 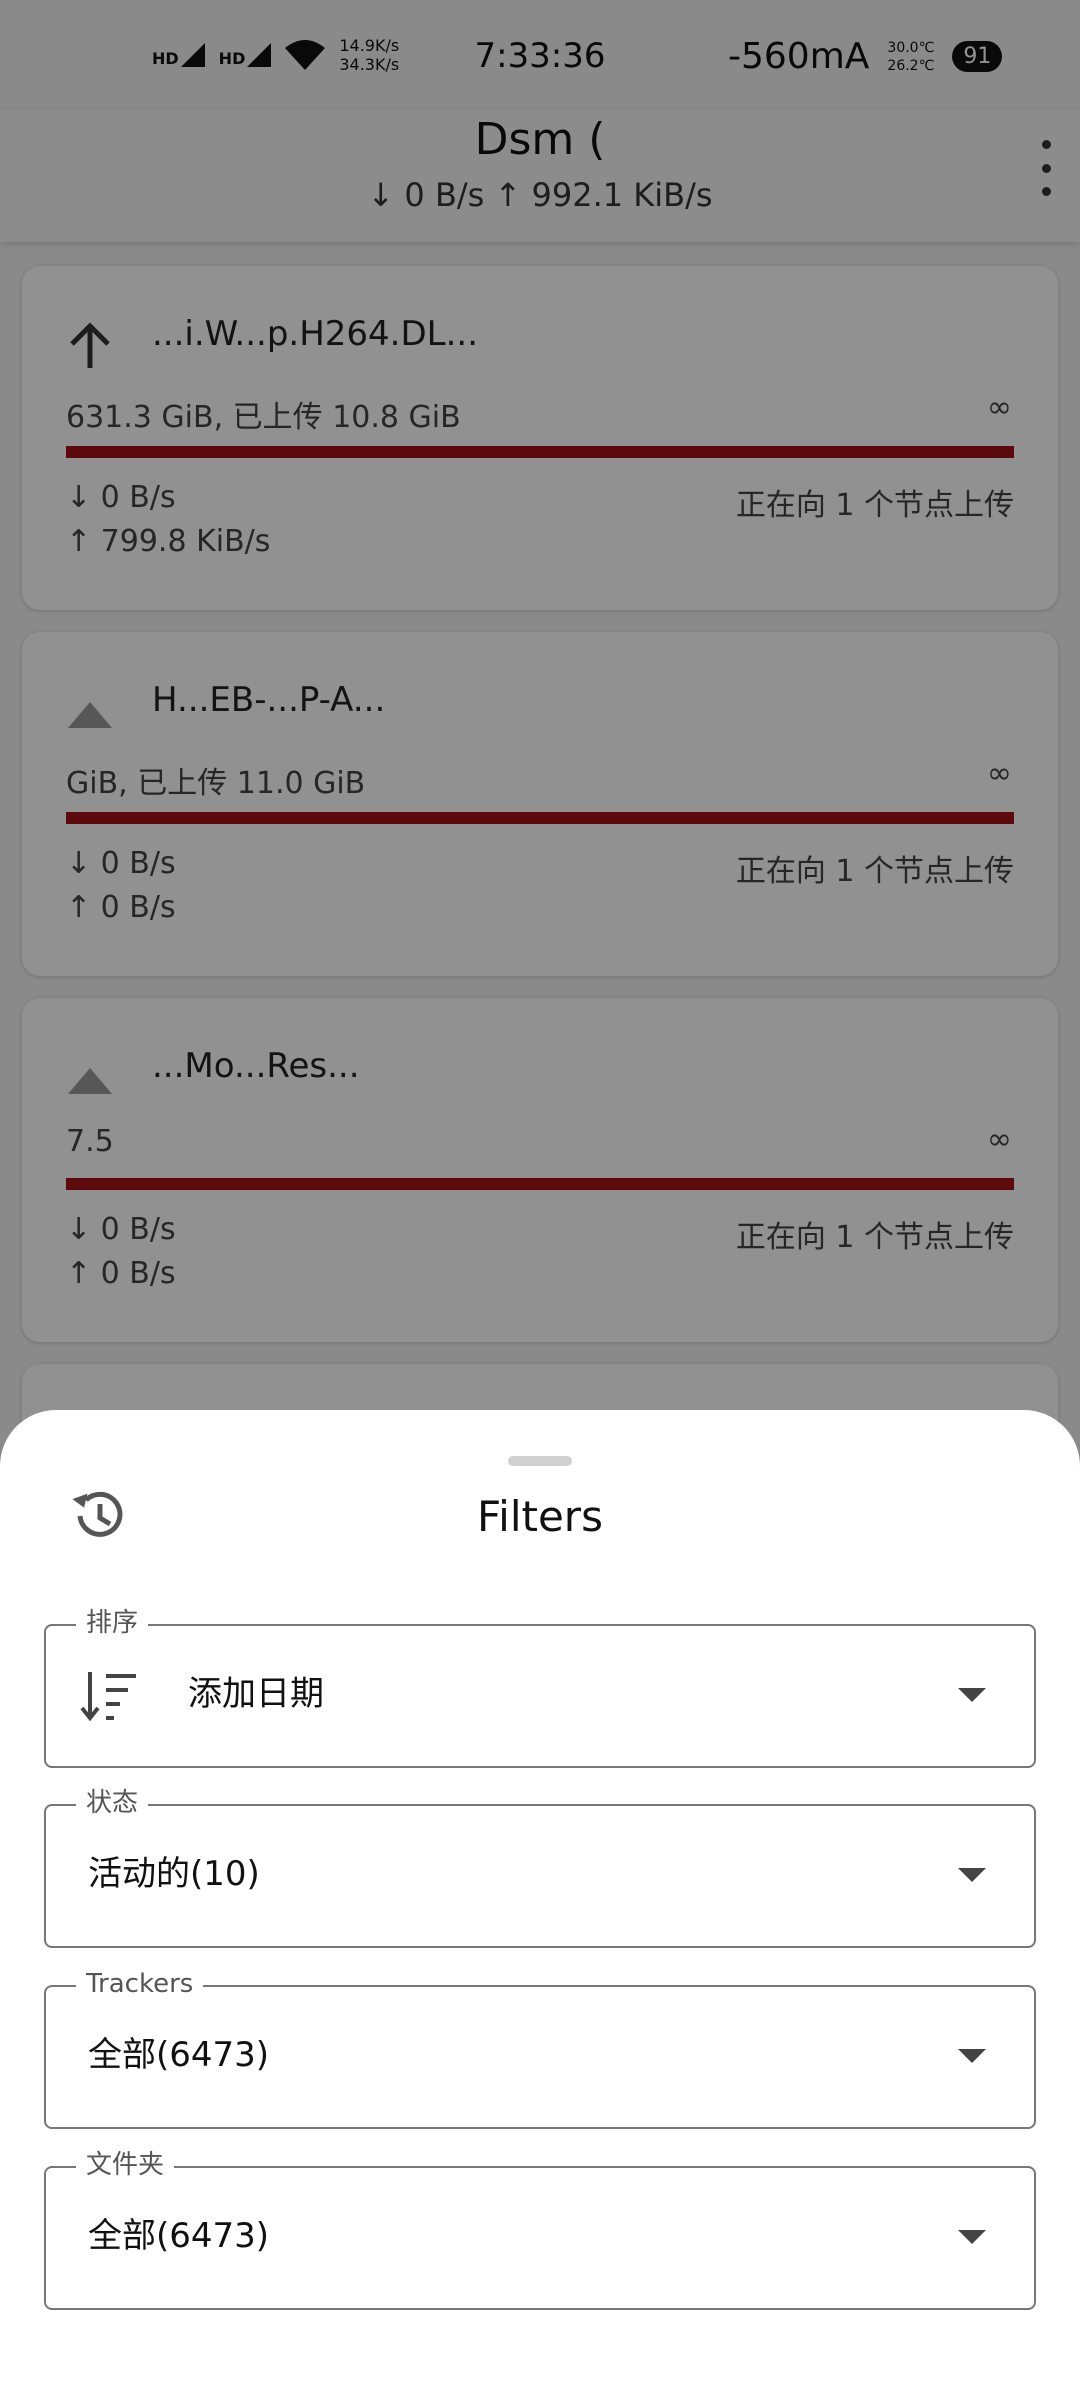 I want to click on sheet-title: Filters, so click(x=540, y=1516).